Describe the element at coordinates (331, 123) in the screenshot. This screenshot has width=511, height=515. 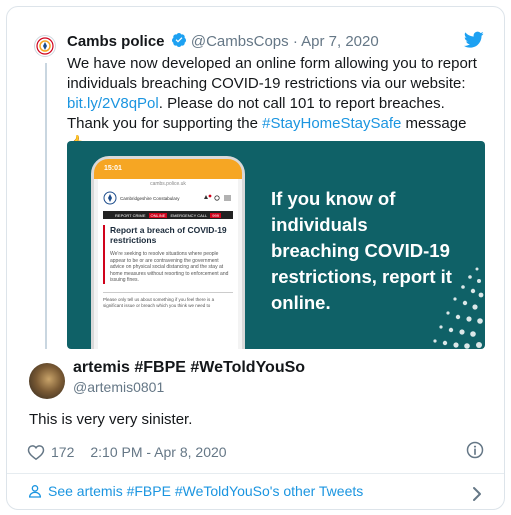
I see `stayhomestaysafe-hashtag: #StayHomeStaySafe` at that location.